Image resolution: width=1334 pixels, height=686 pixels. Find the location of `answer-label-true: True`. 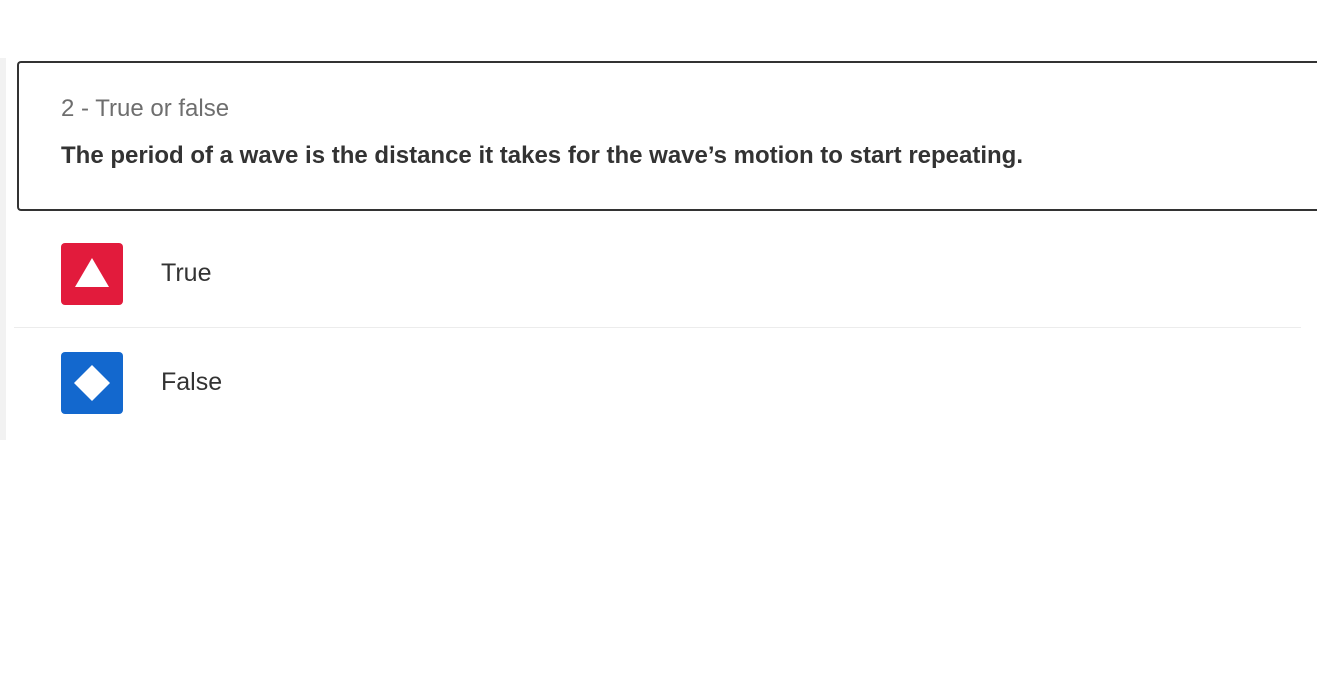

answer-label-true: True is located at coordinates (186, 273).